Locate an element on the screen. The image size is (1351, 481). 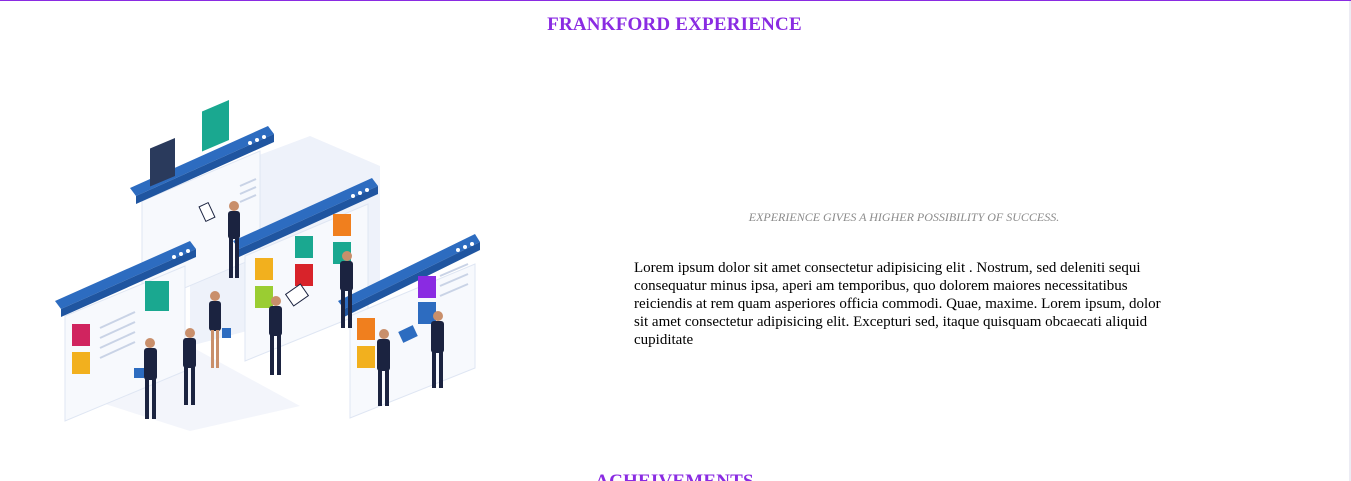
section-title-achievements: ACHEIVEMENTS is located at coordinates (674, 476).